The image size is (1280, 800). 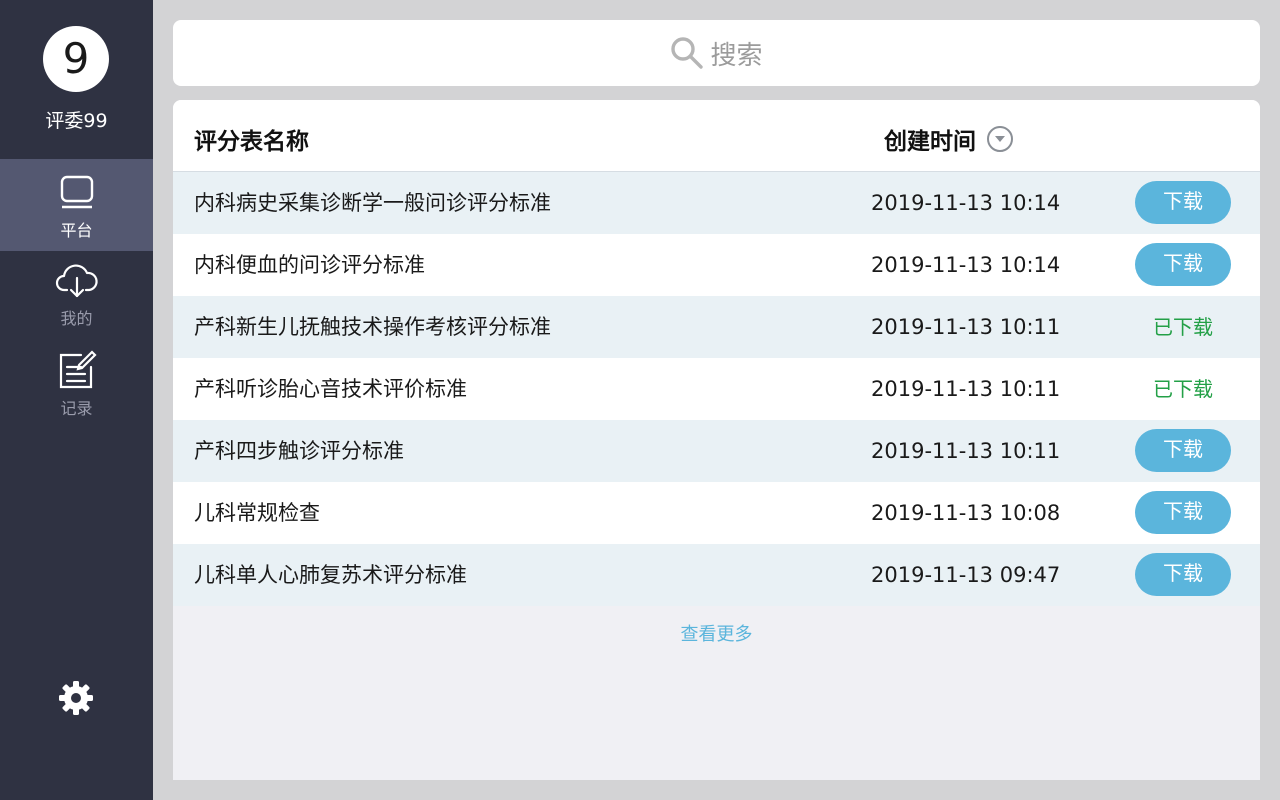 What do you see at coordinates (76, 281) in the screenshot?
I see `cloud-download-icon` at bounding box center [76, 281].